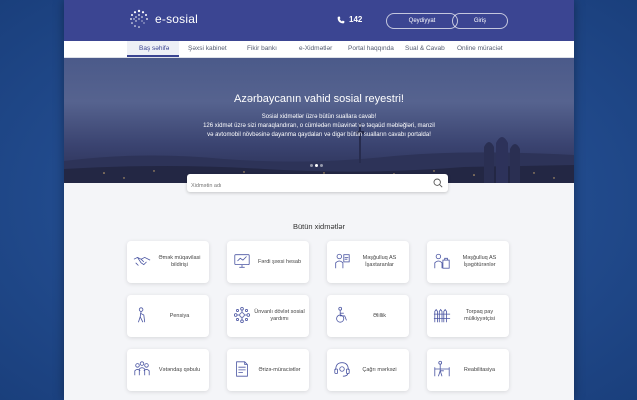 The image size is (637, 400). What do you see at coordinates (341, 314) in the screenshot?
I see `wheelchair-icon` at bounding box center [341, 314].